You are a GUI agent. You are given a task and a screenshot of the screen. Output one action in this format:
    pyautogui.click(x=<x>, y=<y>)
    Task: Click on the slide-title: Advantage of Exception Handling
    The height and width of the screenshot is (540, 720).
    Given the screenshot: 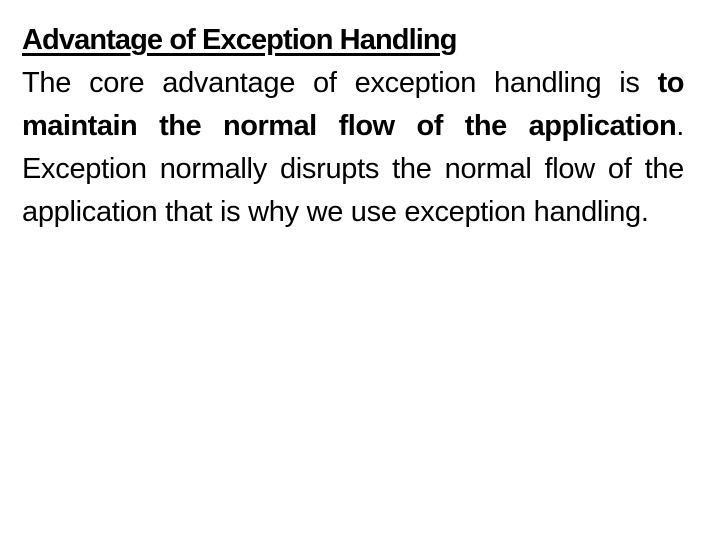 What is the action you would take?
    pyautogui.click(x=239, y=40)
    